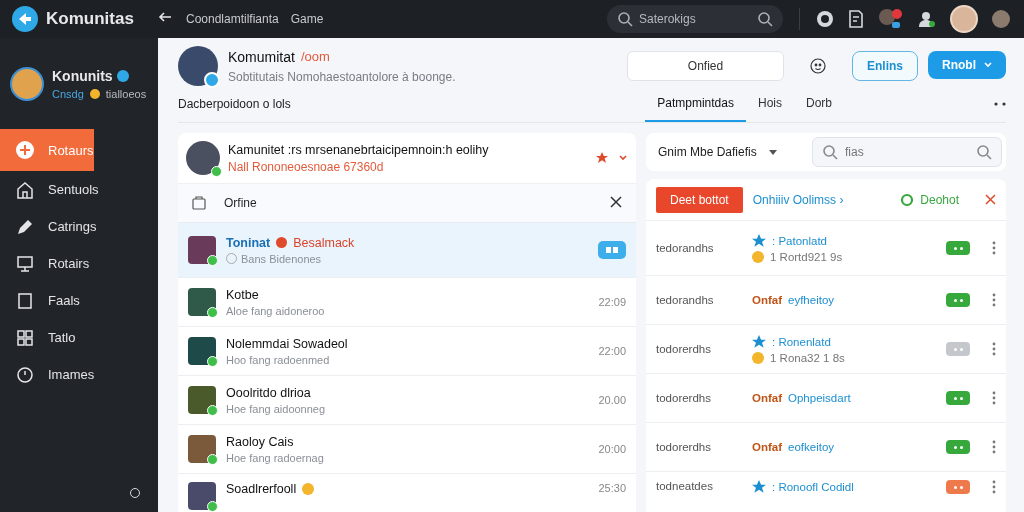  Describe the element at coordinates (278, 359) in the screenshot. I see `item-preview: Hoo fang radoenmed` at that location.